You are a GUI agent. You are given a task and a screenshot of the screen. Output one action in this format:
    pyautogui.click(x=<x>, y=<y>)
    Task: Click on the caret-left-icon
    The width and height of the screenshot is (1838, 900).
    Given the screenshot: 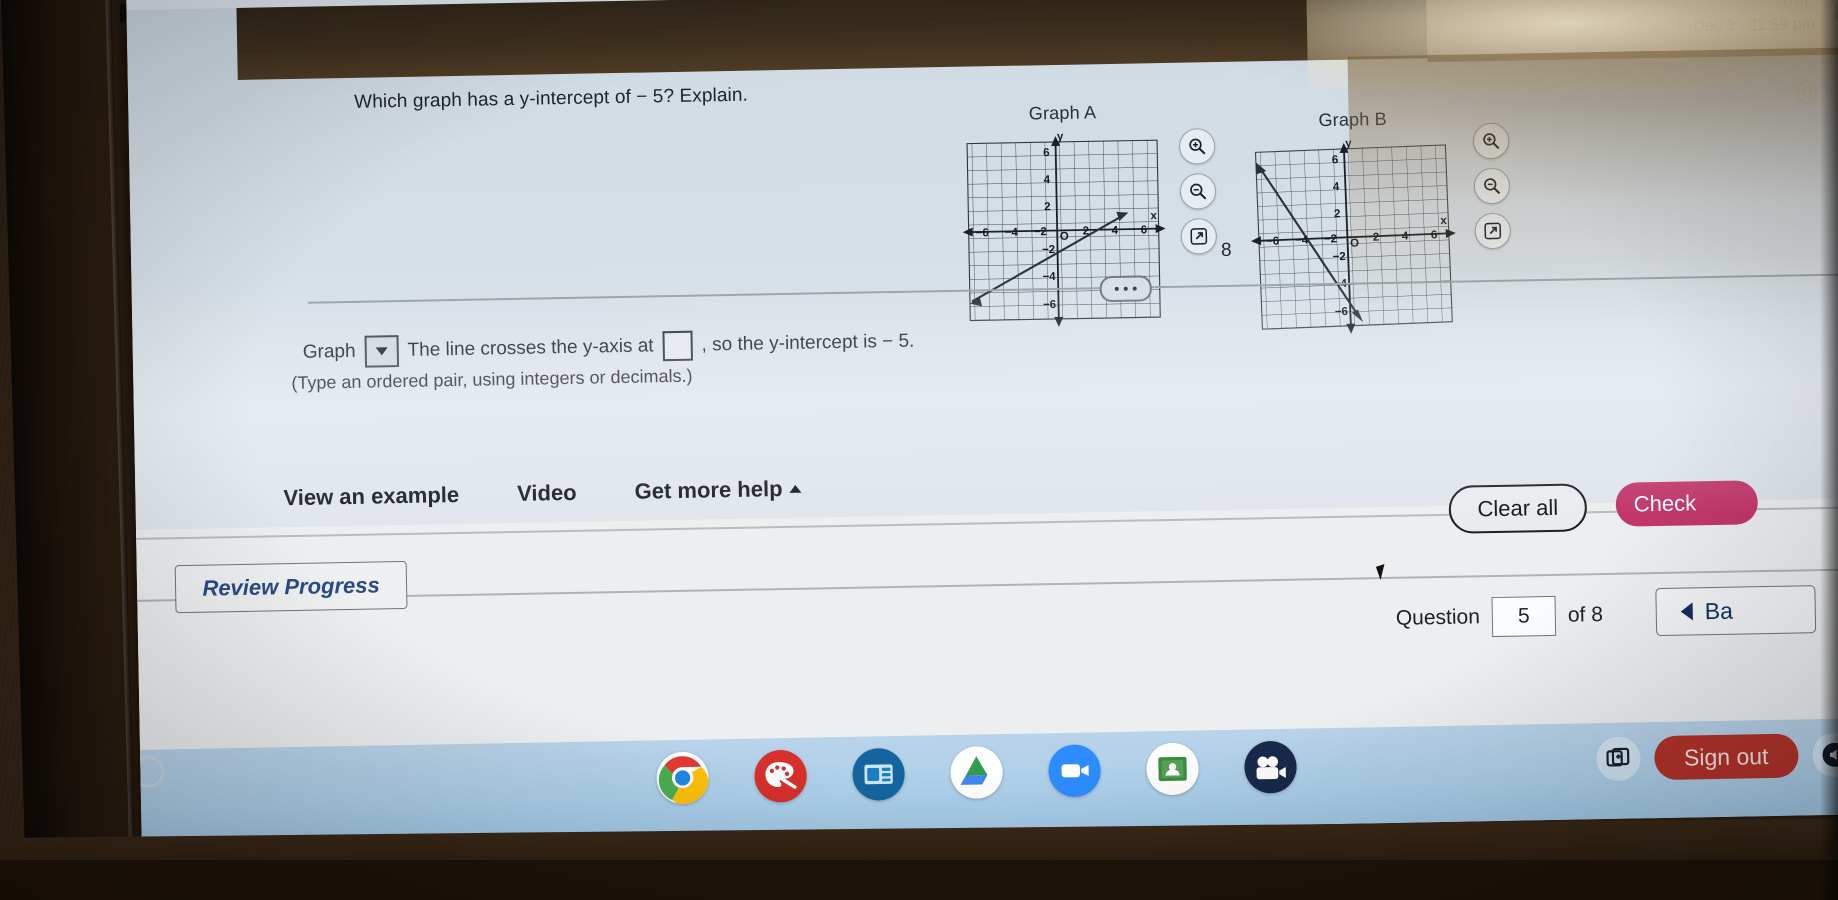 What is the action you would take?
    pyautogui.click(x=1686, y=611)
    